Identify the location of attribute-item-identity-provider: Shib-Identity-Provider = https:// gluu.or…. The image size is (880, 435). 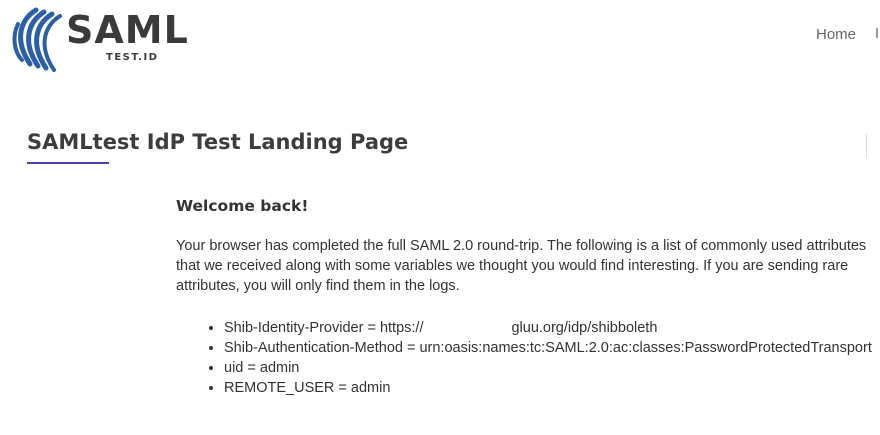
(550, 328).